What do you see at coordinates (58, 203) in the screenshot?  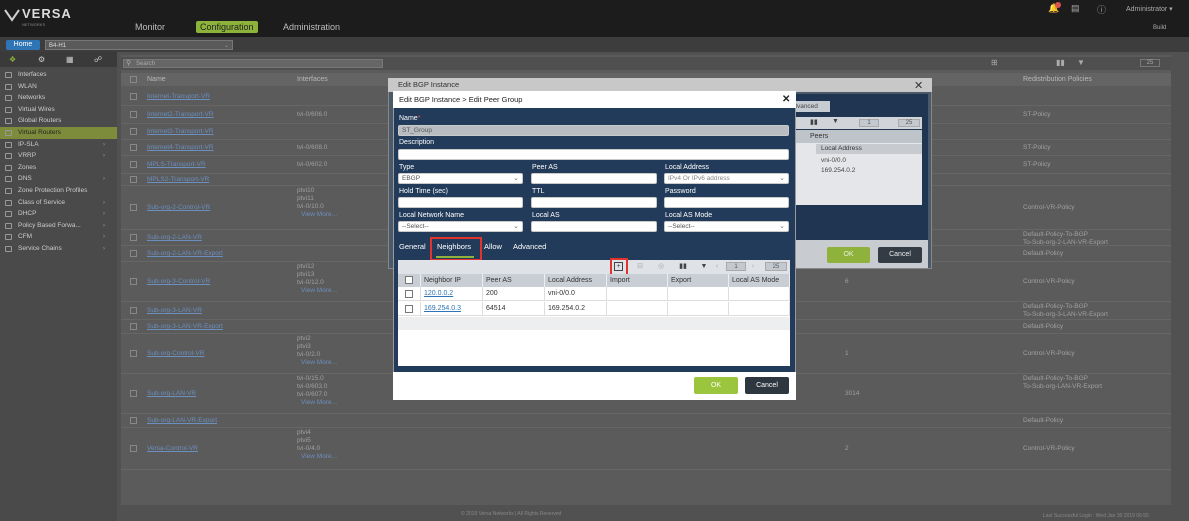 I see `sidebar-item: Class of Service ›` at bounding box center [58, 203].